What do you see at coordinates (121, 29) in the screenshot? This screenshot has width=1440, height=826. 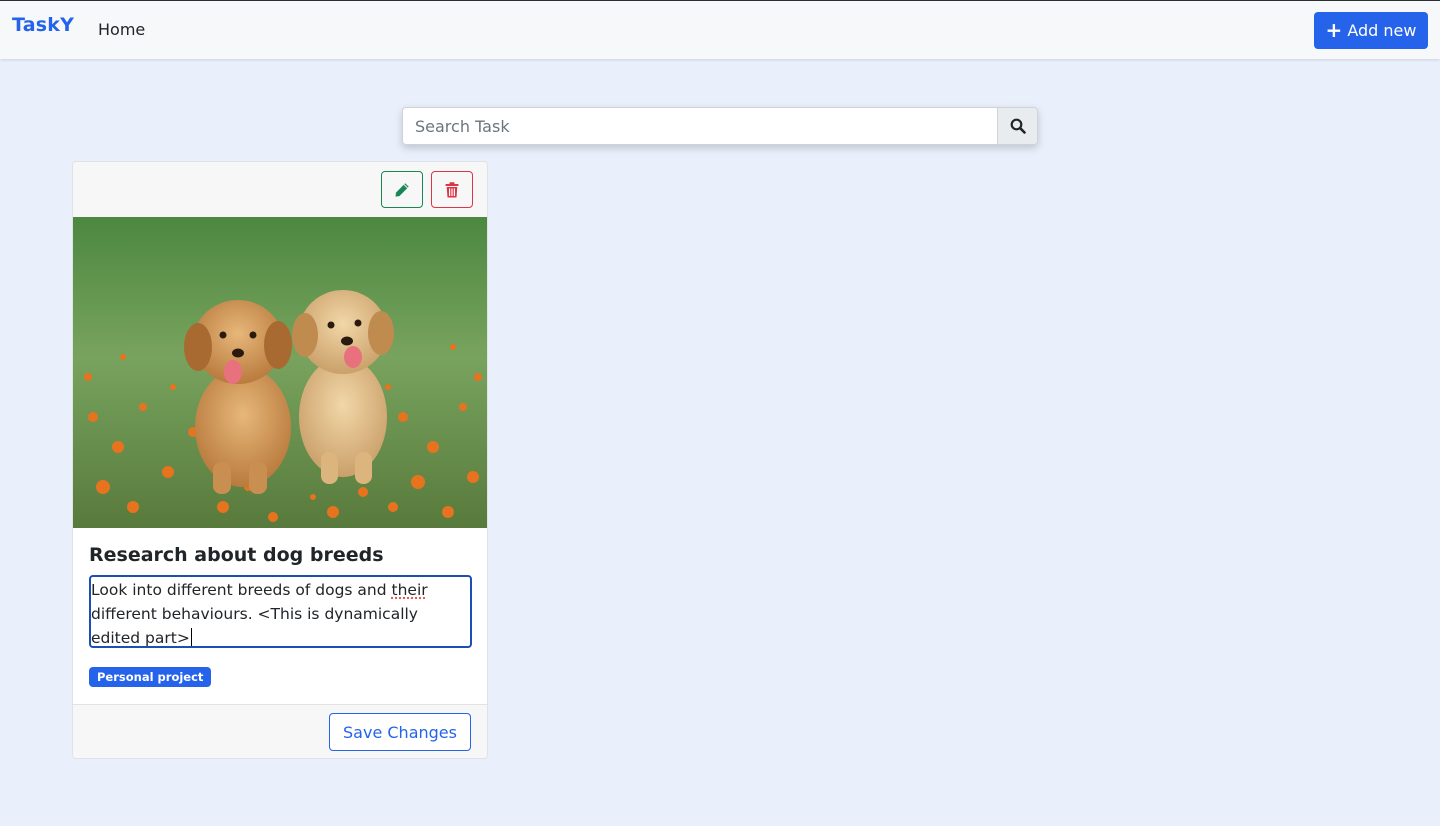 I see `nav-link-home: Home` at bounding box center [121, 29].